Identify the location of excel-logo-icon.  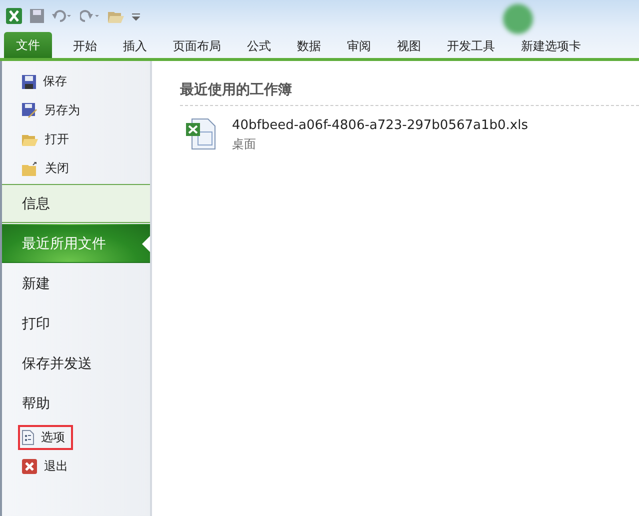
(14, 16).